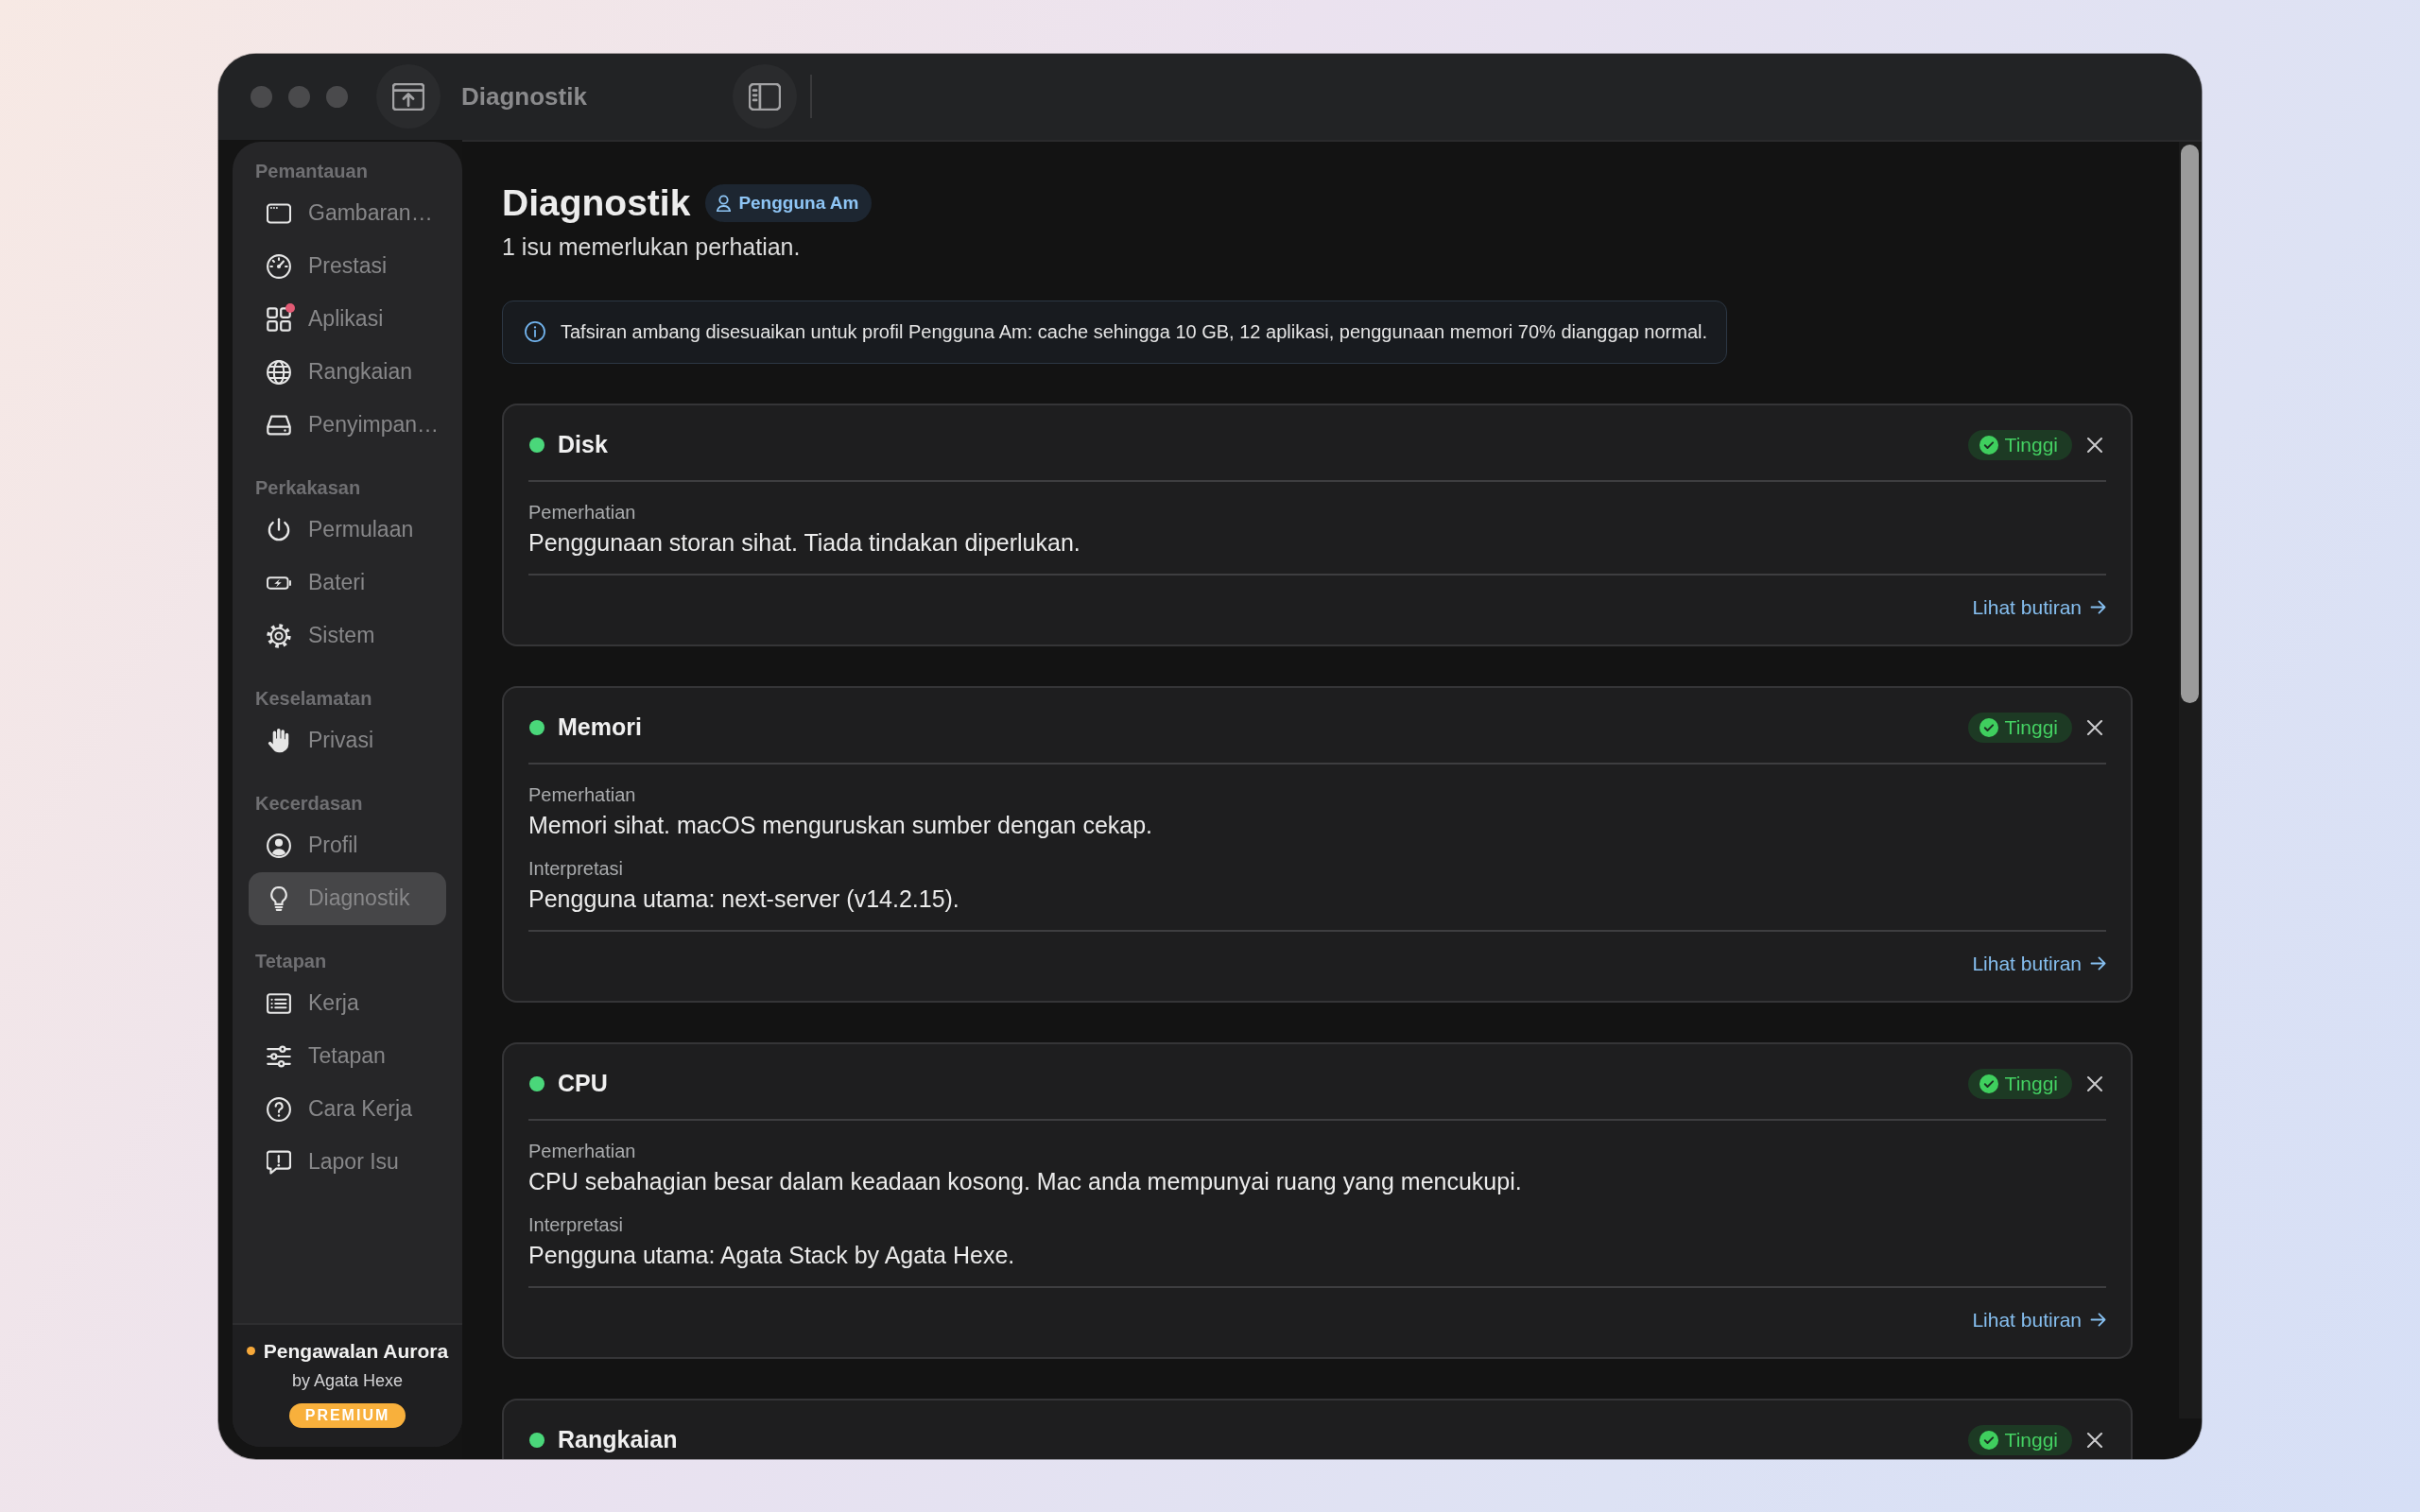 The width and height of the screenshot is (2420, 1512). What do you see at coordinates (279, 213) in the screenshot?
I see `window-icon` at bounding box center [279, 213].